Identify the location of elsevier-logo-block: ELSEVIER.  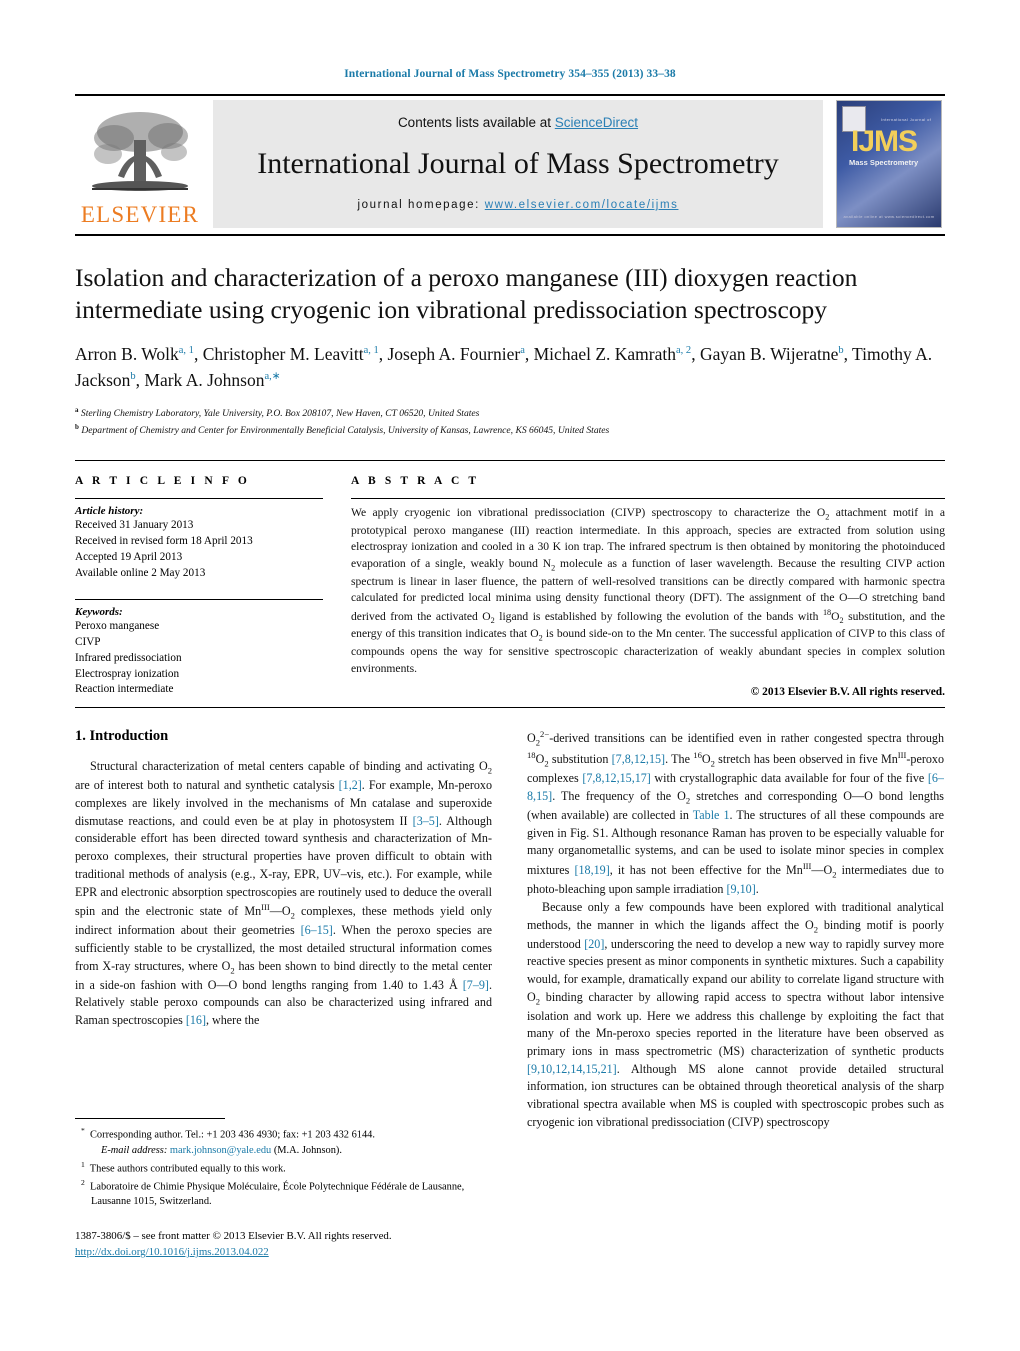
(140, 164).